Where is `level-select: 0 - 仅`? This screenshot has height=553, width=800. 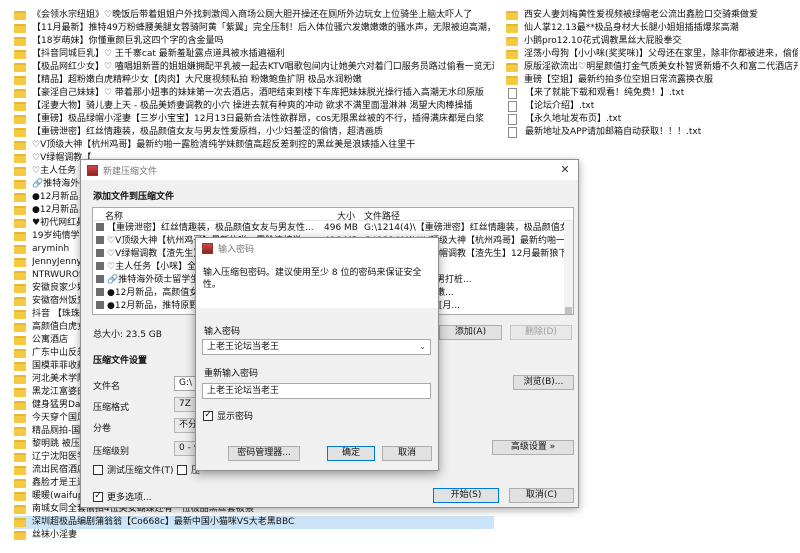
level-select: 0 - 仅 is located at coordinates (185, 448).